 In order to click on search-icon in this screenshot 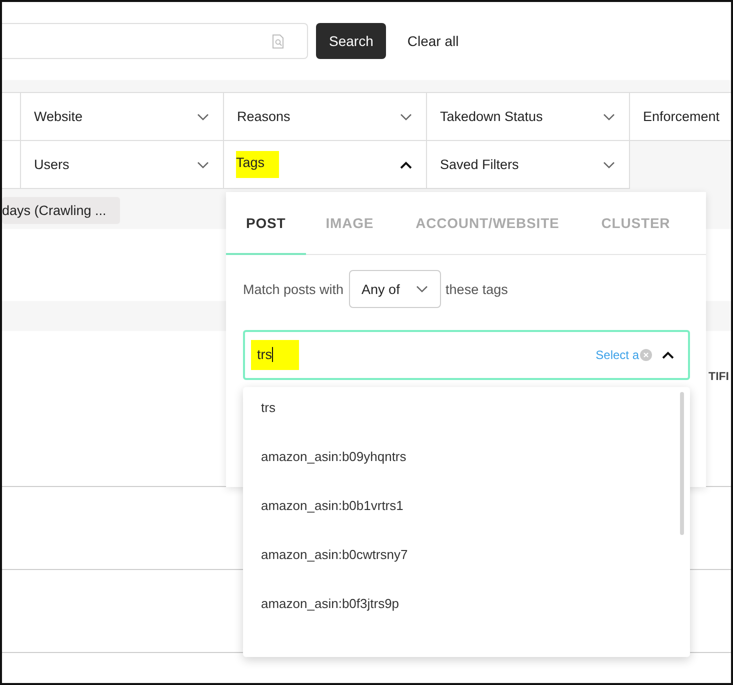, I will do `click(278, 41)`.